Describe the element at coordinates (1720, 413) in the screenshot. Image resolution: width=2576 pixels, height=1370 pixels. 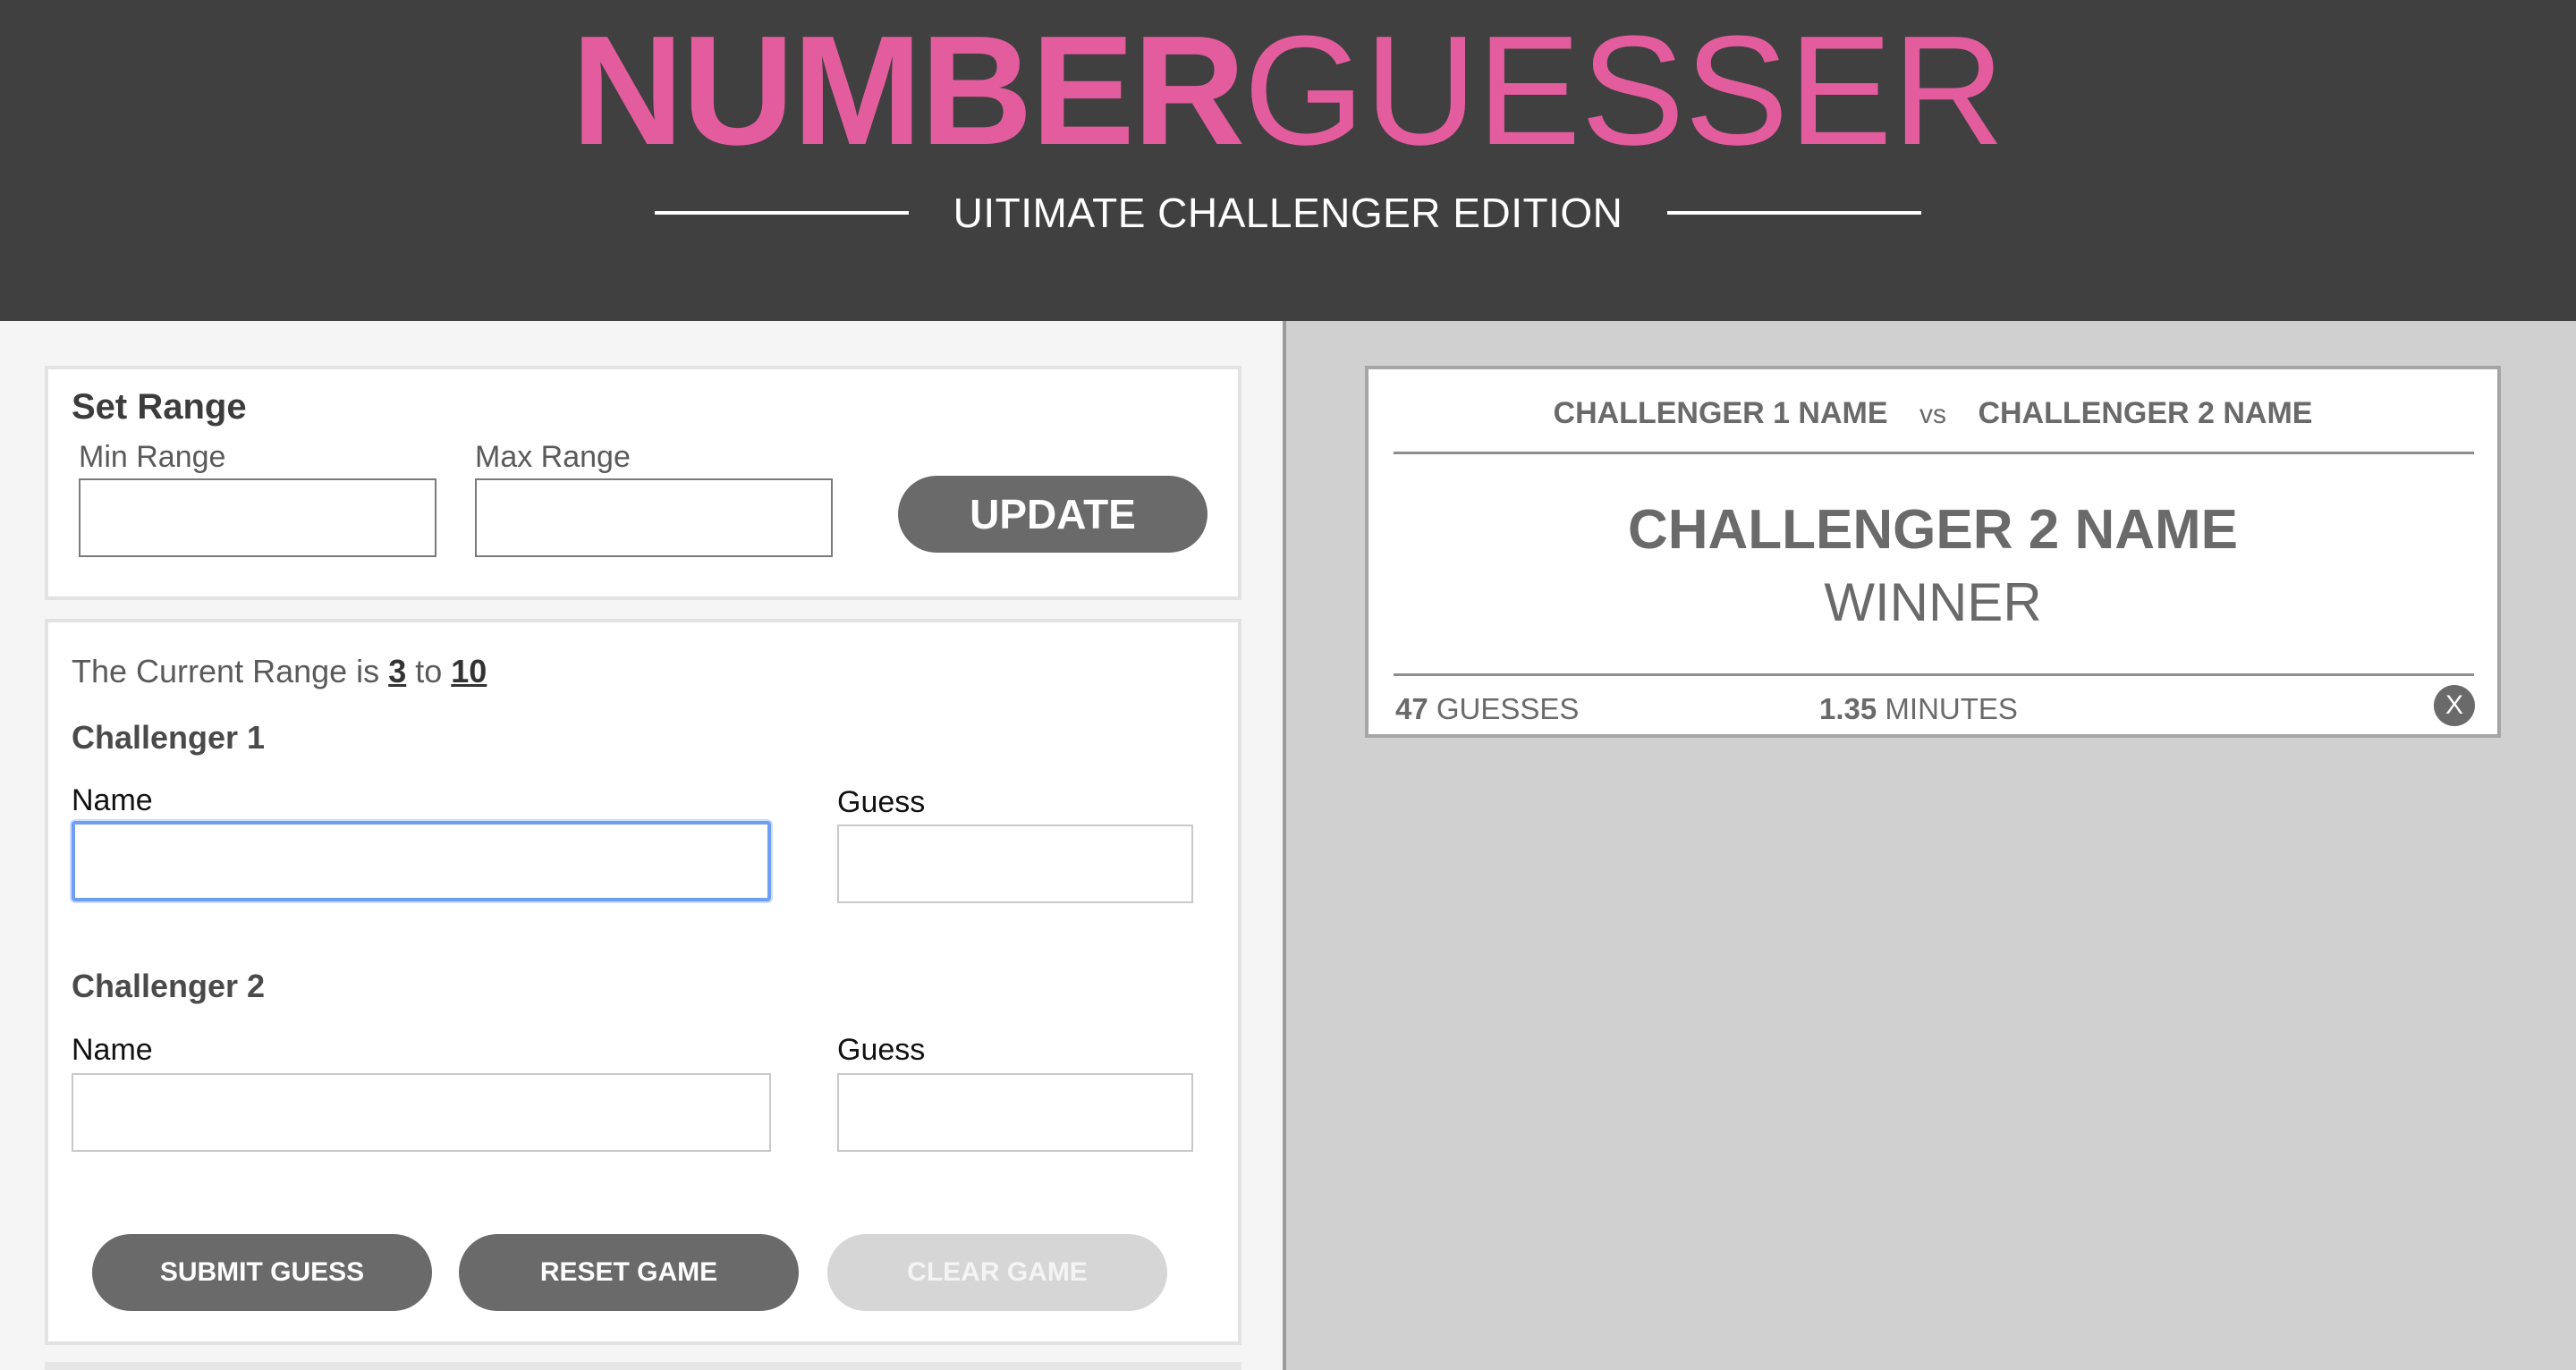
I see `challenger1-name-display: CHALLENGER 1 NAME` at that location.